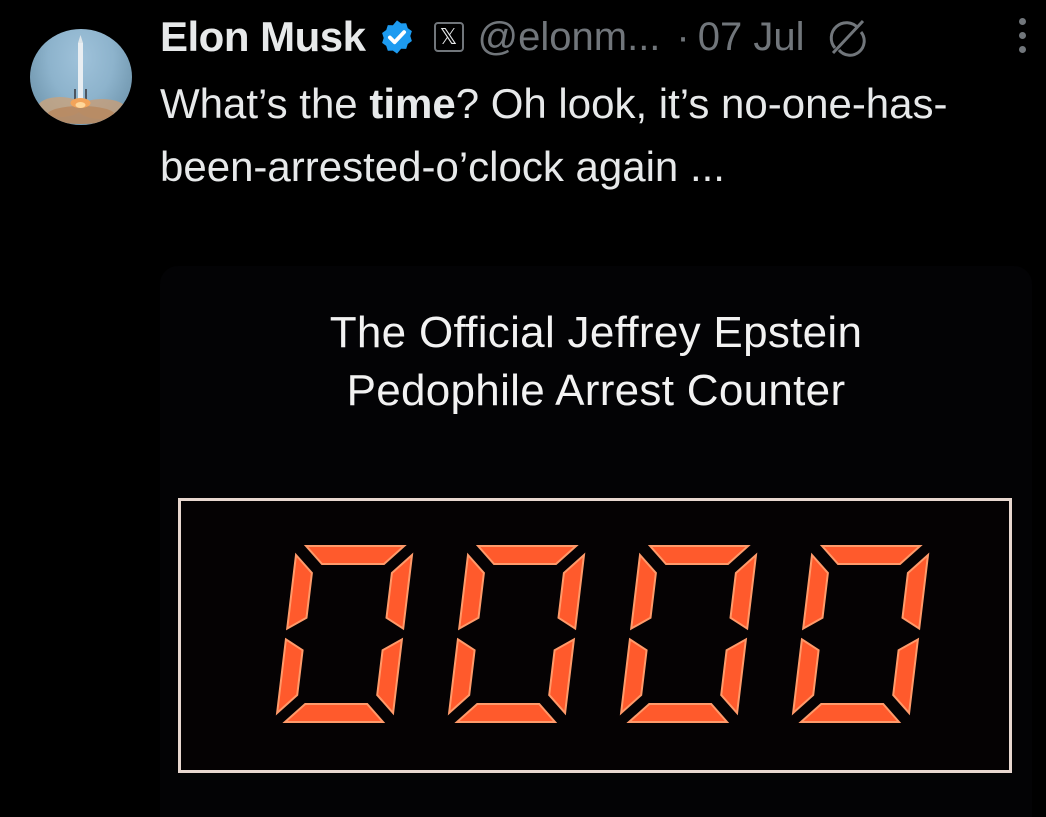 The width and height of the screenshot is (1046, 817). I want to click on counter-title-line-1: The Official Jeffrey Epstein, so click(596, 332).